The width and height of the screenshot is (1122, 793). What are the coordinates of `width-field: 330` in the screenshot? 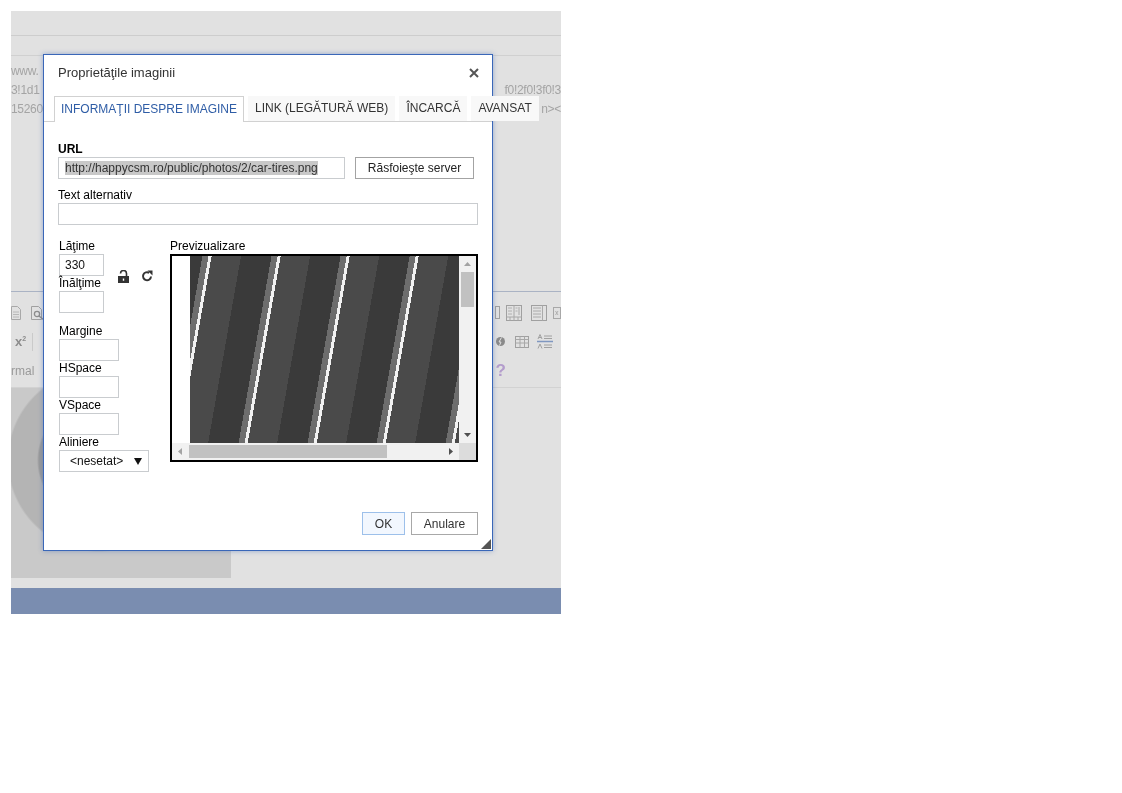 It's located at (81, 265).